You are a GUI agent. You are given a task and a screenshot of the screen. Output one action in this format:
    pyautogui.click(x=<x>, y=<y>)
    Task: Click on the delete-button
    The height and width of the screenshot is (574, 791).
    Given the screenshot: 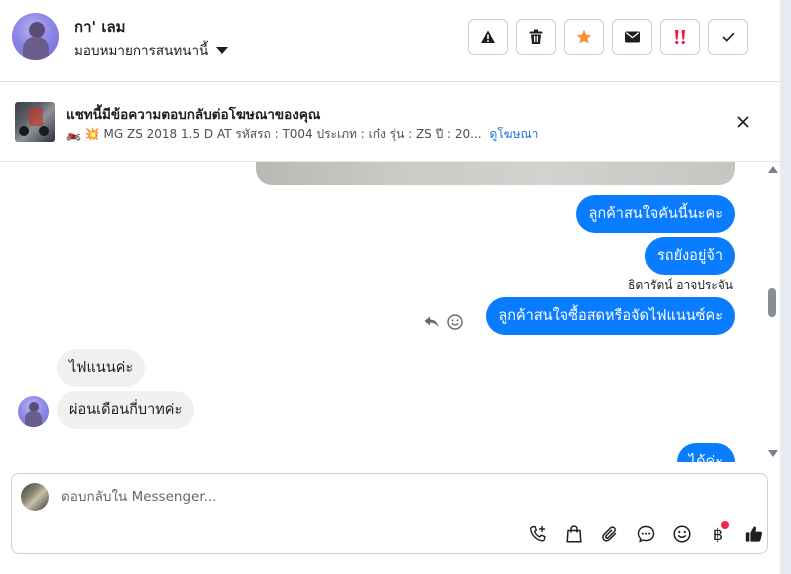 What is the action you would take?
    pyautogui.click(x=536, y=37)
    